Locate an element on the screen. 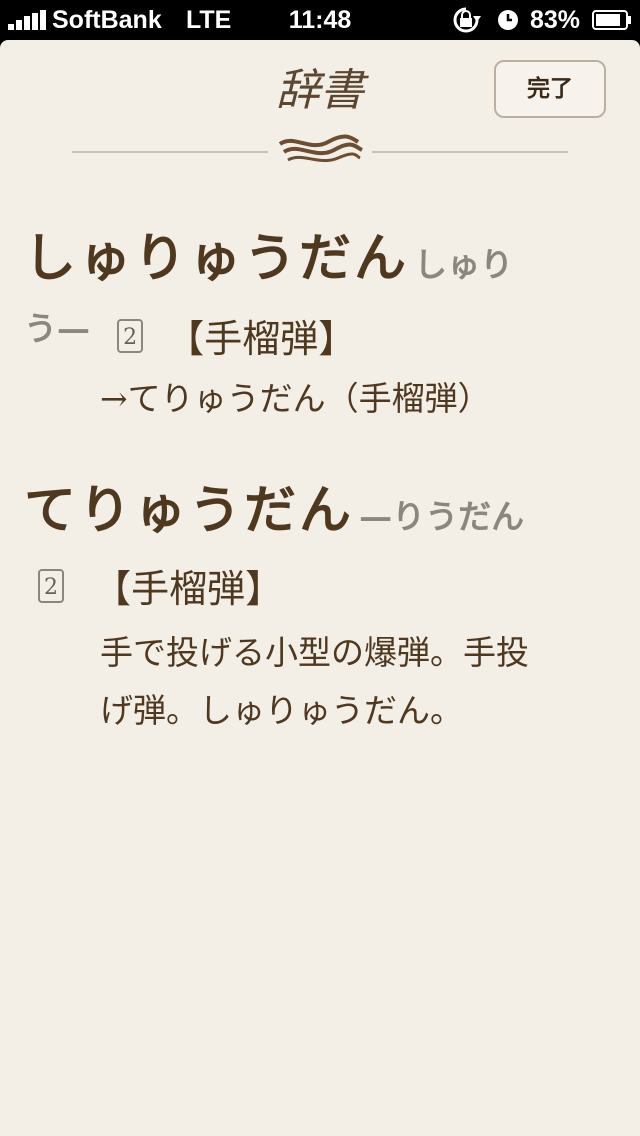  headword: てりゅうだん is located at coordinates (189, 510).